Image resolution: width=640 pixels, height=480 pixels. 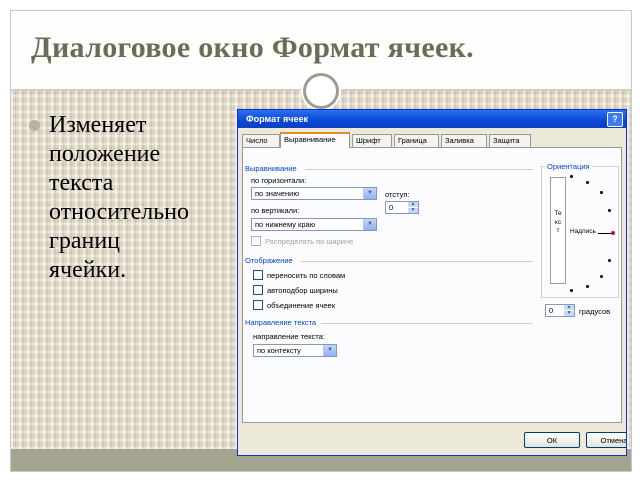 What do you see at coordinates (258, 305) in the screenshot?
I see `merge-cells-checkbox` at bounding box center [258, 305].